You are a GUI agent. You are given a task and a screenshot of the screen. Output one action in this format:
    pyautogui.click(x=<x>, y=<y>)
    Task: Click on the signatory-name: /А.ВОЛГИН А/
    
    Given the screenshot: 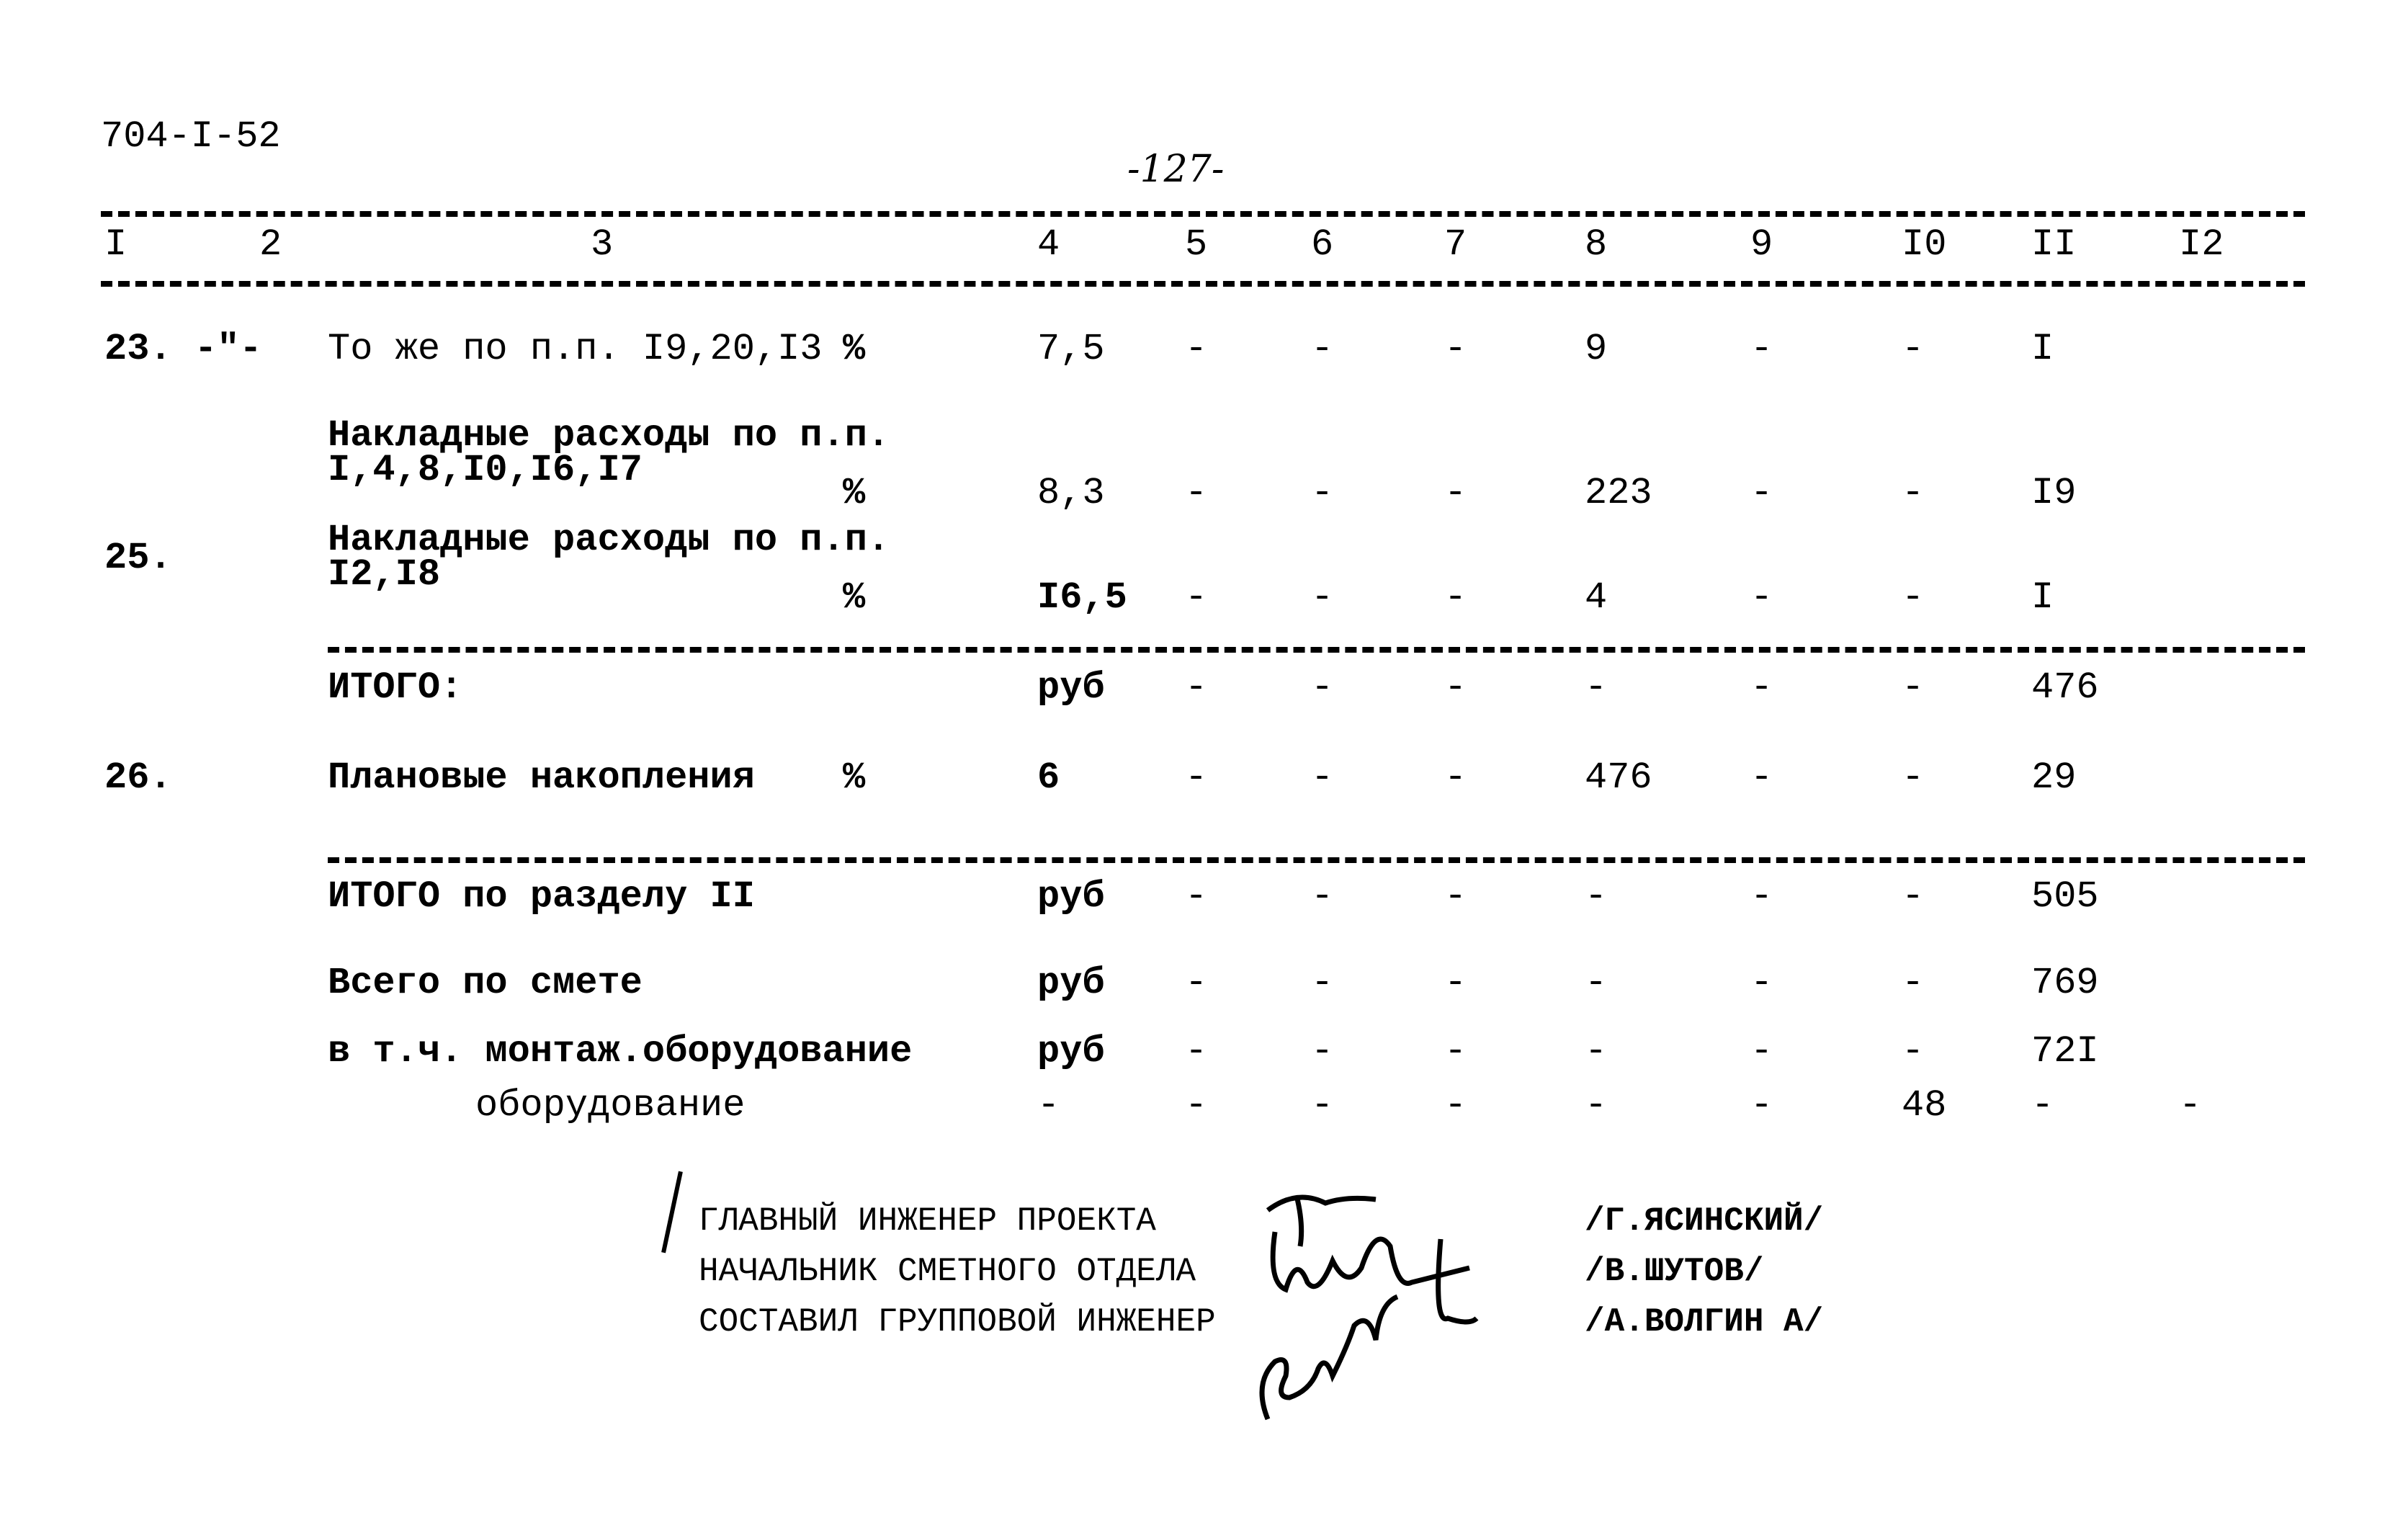 What is the action you would take?
    pyautogui.click(x=1705, y=1322)
    